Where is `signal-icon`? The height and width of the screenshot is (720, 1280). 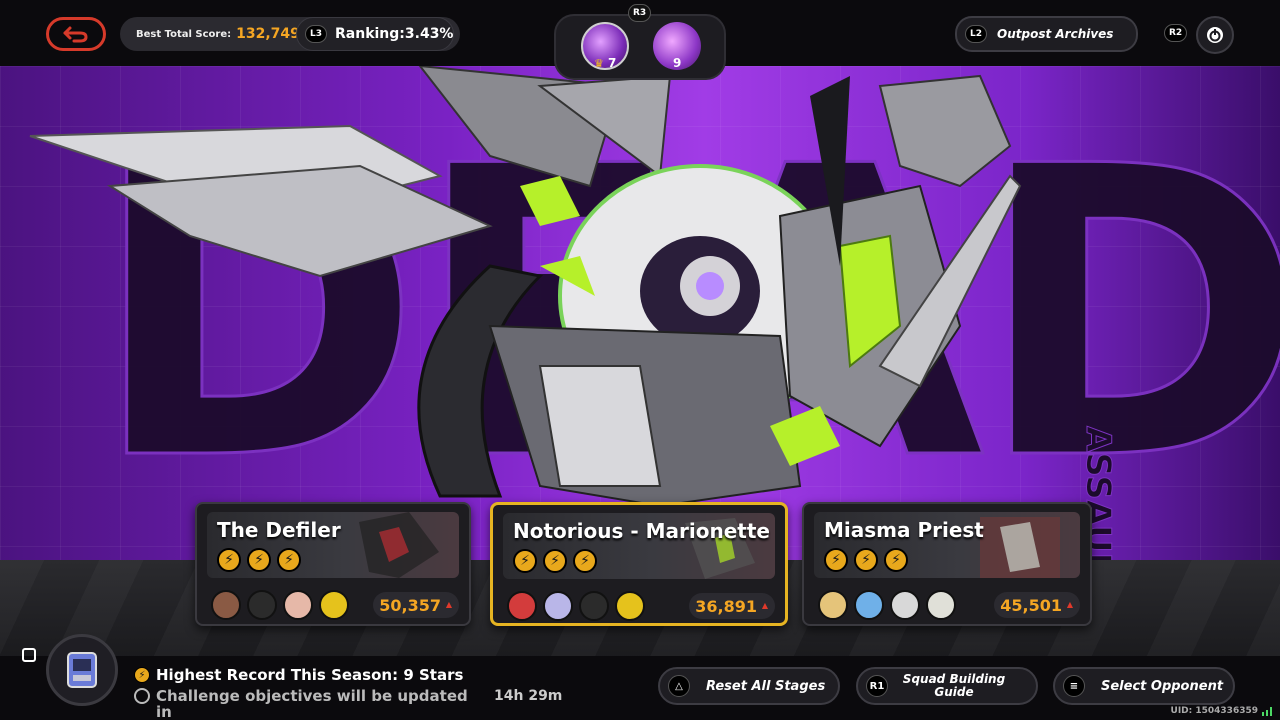
signal-icon is located at coordinates (1267, 711).